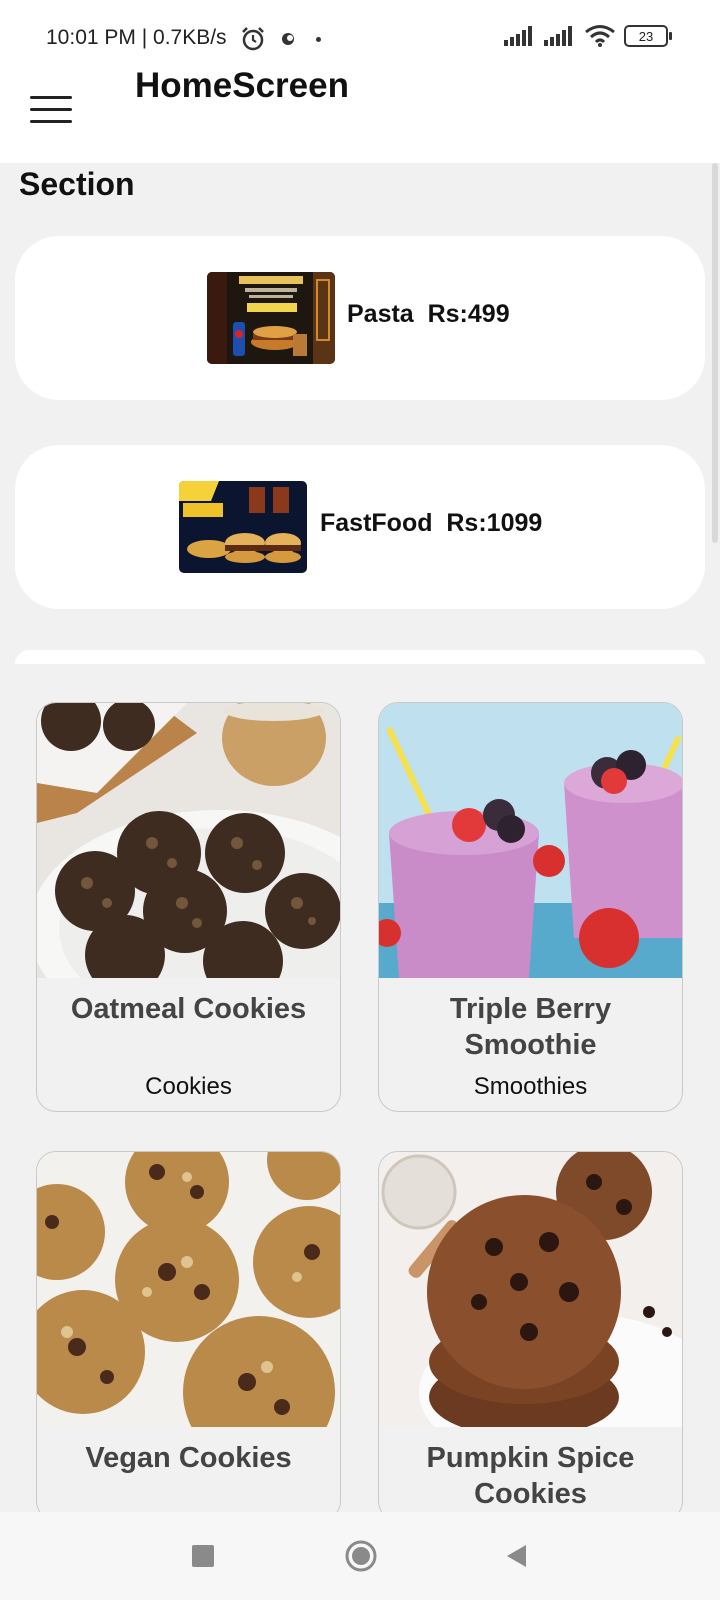 The image size is (720, 1600). Describe the element at coordinates (243, 527) in the screenshot. I see `fastfood-deal-photo` at that location.